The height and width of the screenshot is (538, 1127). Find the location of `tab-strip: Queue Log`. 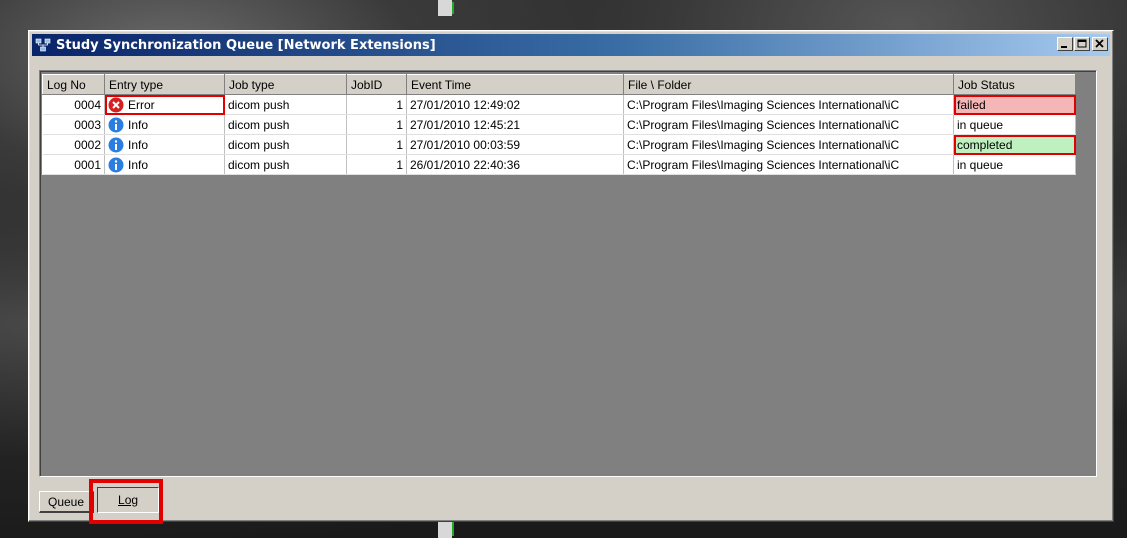

tab-strip: Queue Log is located at coordinates (101, 501).